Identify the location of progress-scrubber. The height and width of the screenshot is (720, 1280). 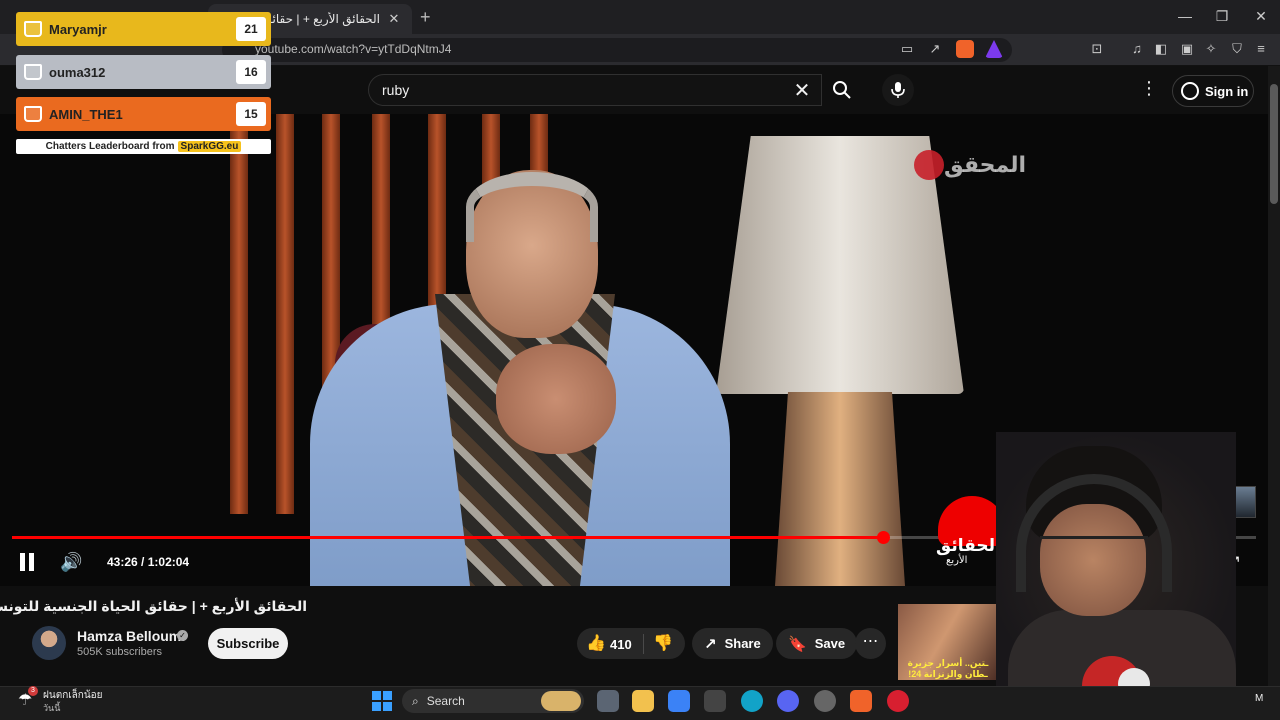
(883, 537).